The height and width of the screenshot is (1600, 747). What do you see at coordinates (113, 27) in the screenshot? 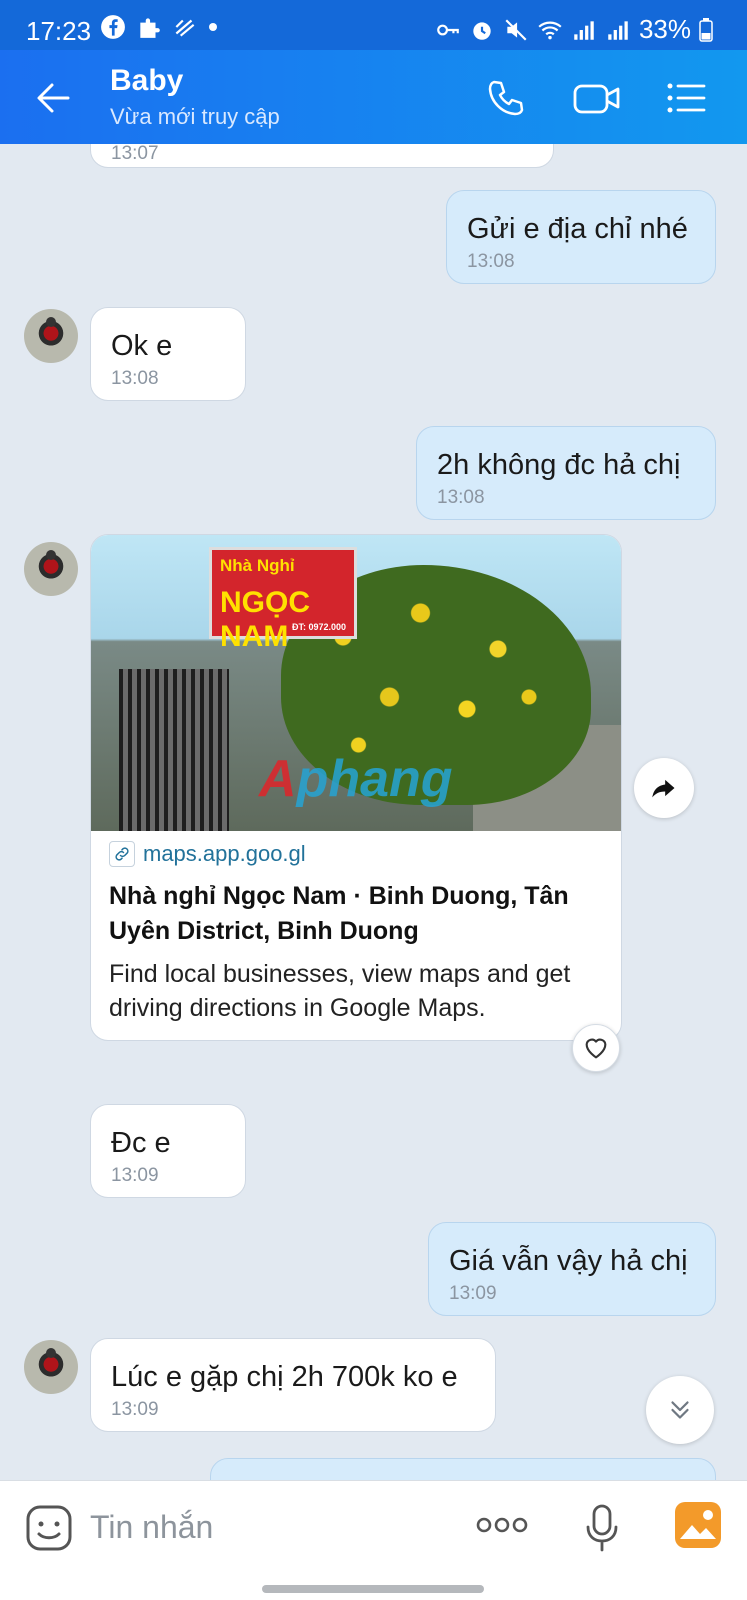
I see `facebook-icon` at bounding box center [113, 27].